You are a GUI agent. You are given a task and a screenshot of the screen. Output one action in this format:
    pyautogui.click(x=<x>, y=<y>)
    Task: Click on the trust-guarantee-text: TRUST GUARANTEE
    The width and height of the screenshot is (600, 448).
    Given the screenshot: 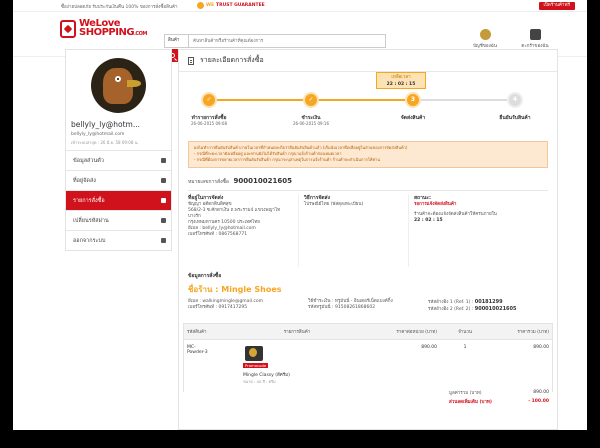 What is the action you would take?
    pyautogui.click(x=240, y=5)
    